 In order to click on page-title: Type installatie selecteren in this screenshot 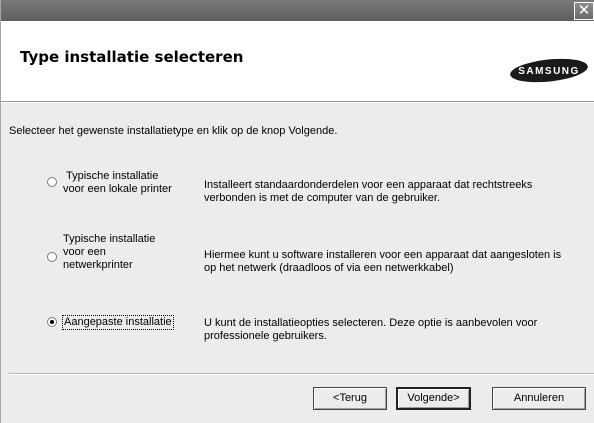, I will do `click(132, 57)`.